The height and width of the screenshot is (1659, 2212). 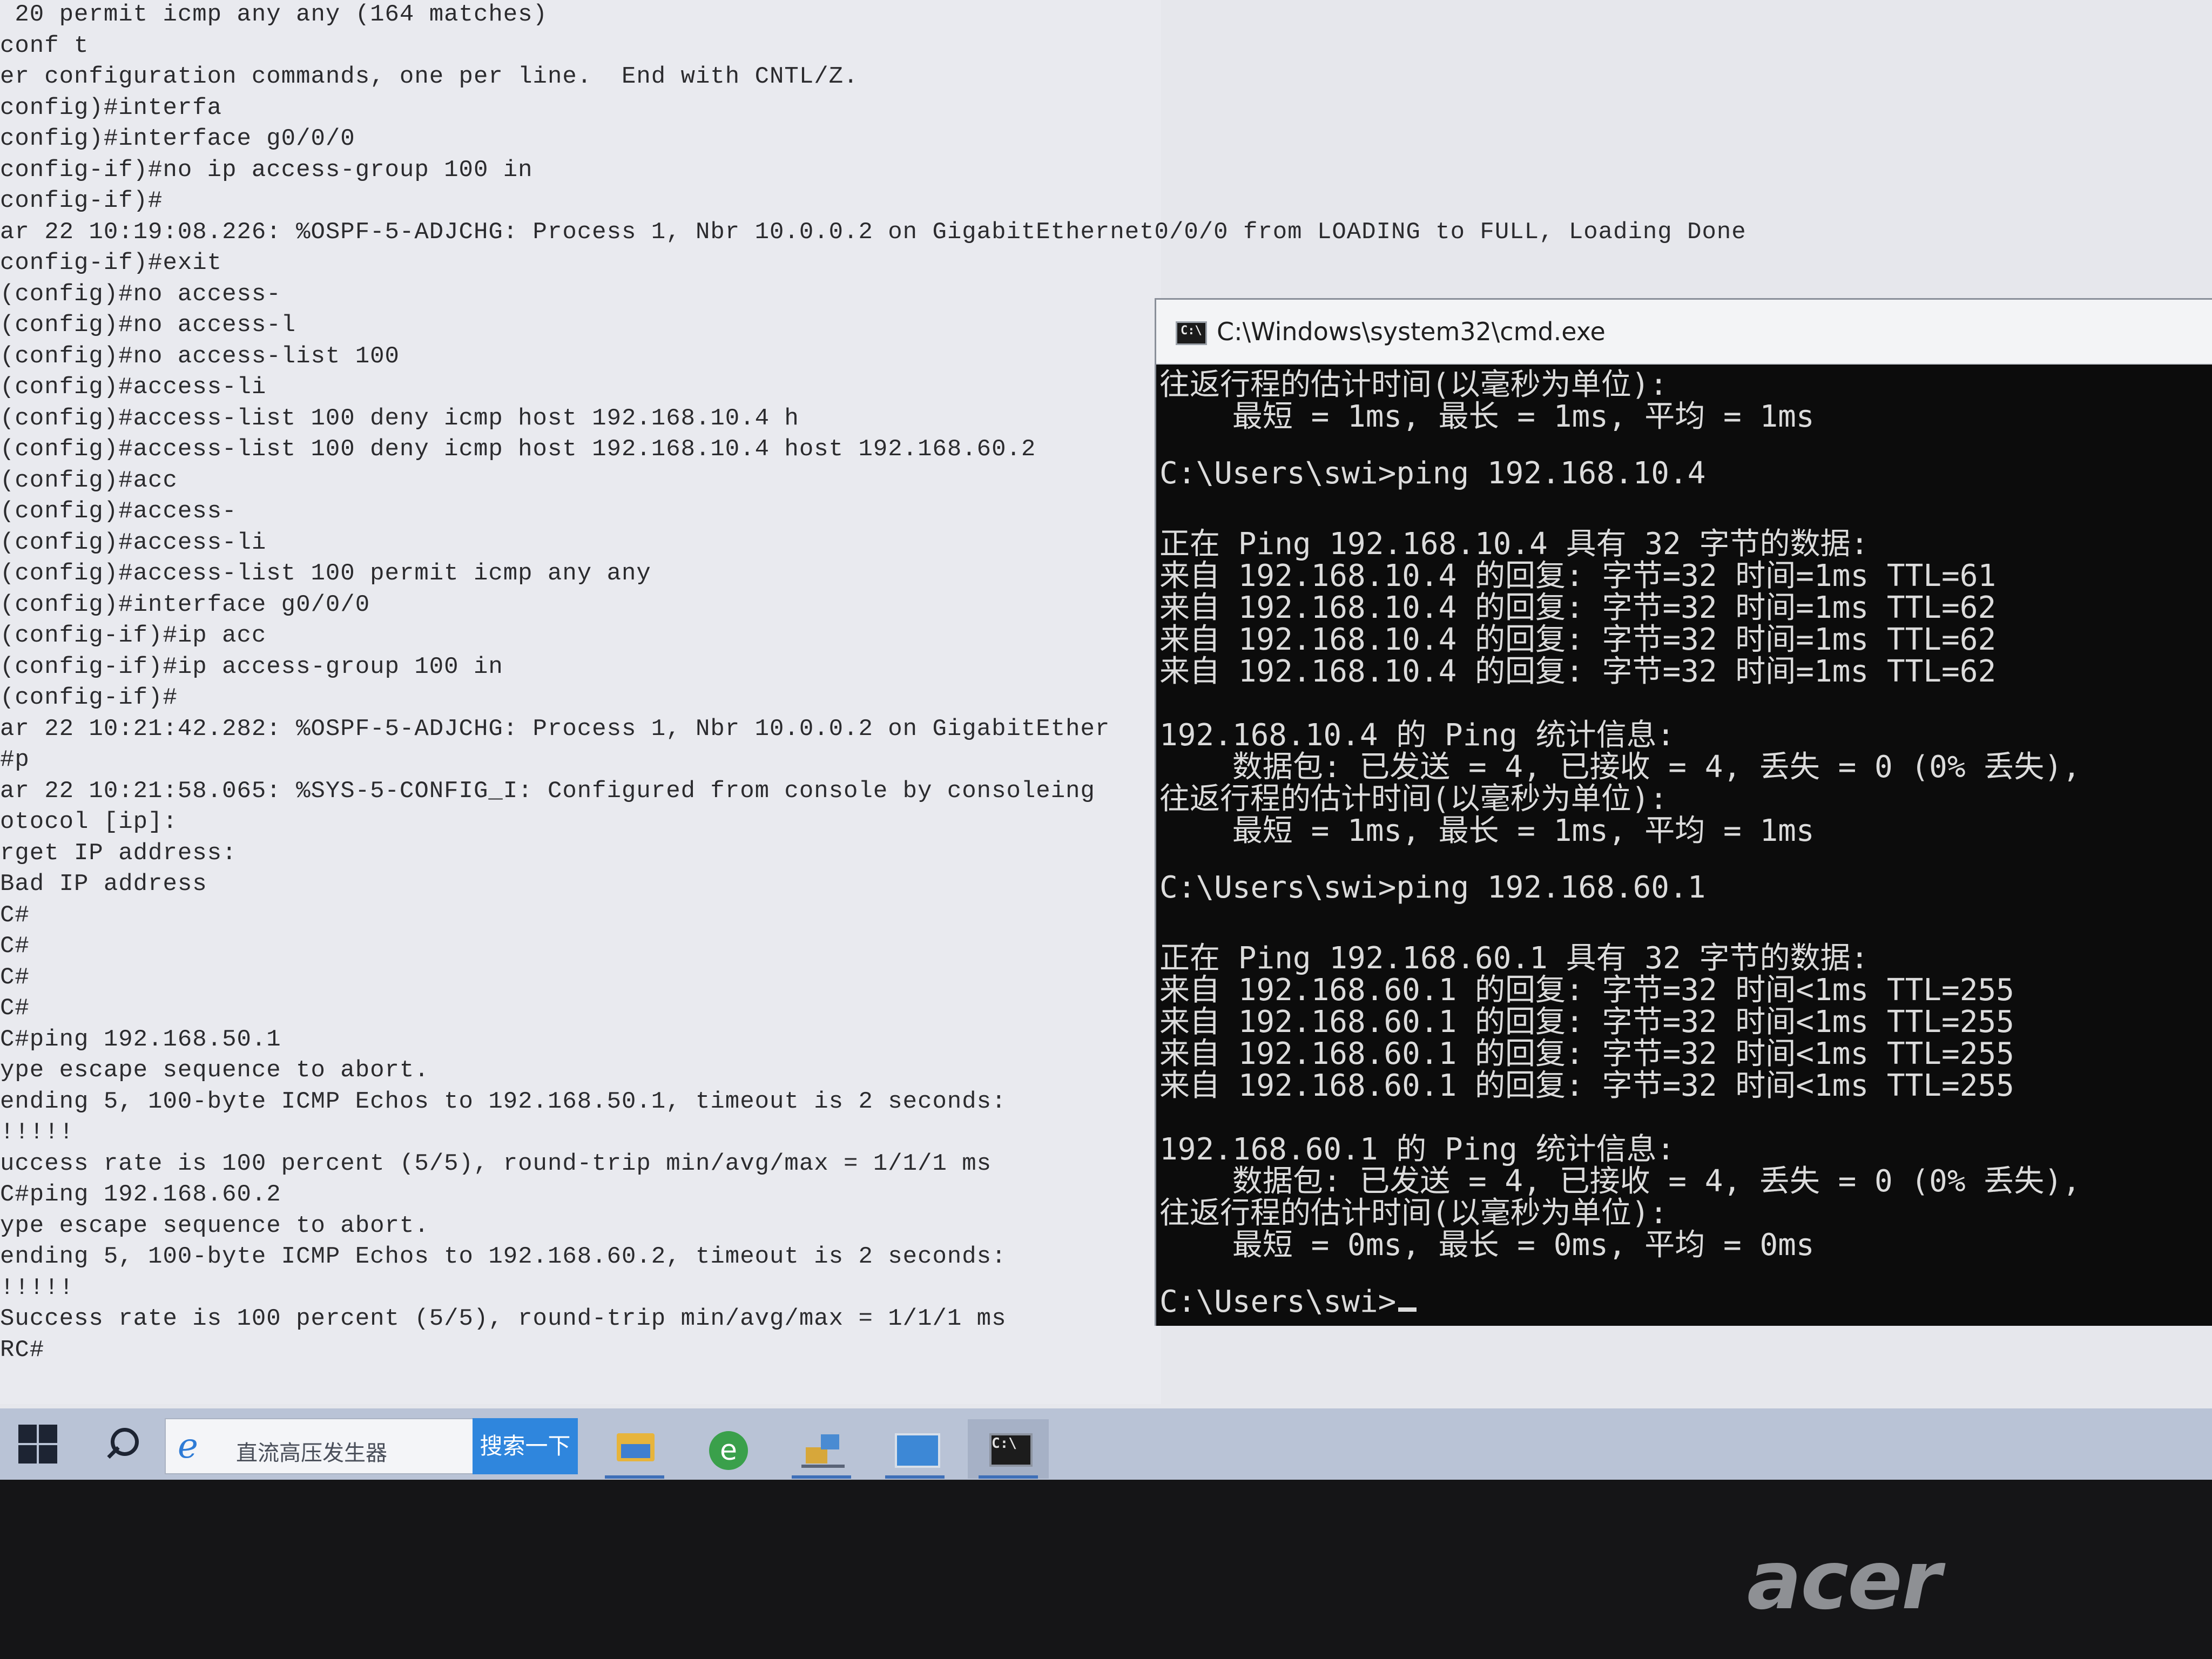 I want to click on search-icon, so click(x=121, y=1444).